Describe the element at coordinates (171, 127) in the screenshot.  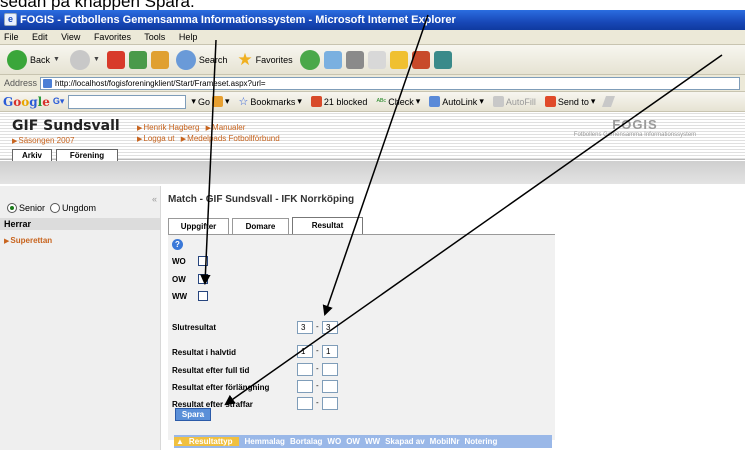
I see `user-label: Henrik Hagberg` at that location.